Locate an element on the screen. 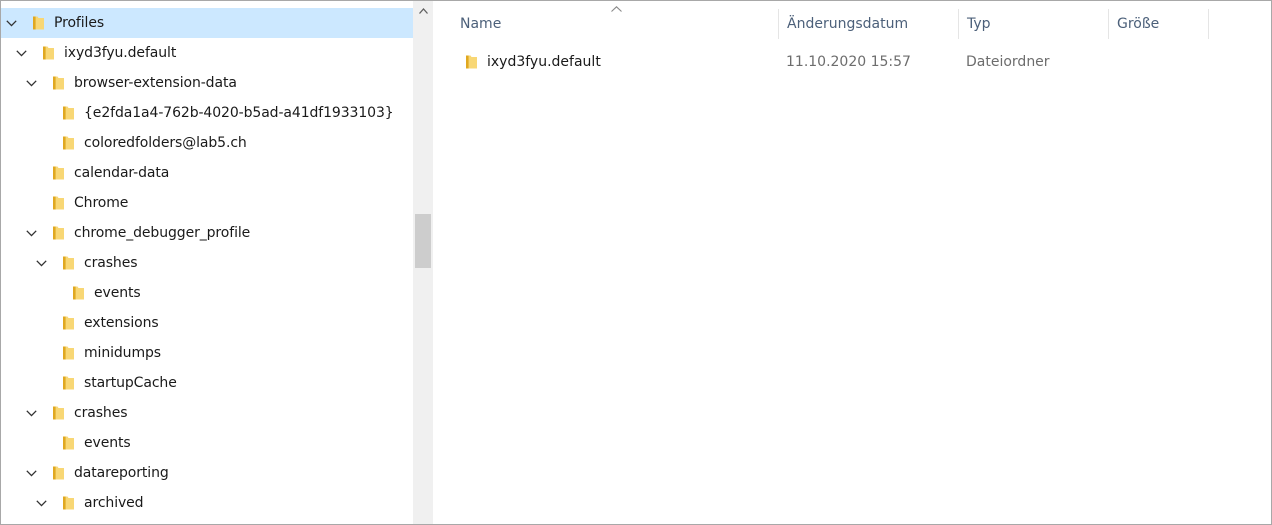 The width and height of the screenshot is (1272, 525). nav-tree-item: Chrome is located at coordinates (207, 203).